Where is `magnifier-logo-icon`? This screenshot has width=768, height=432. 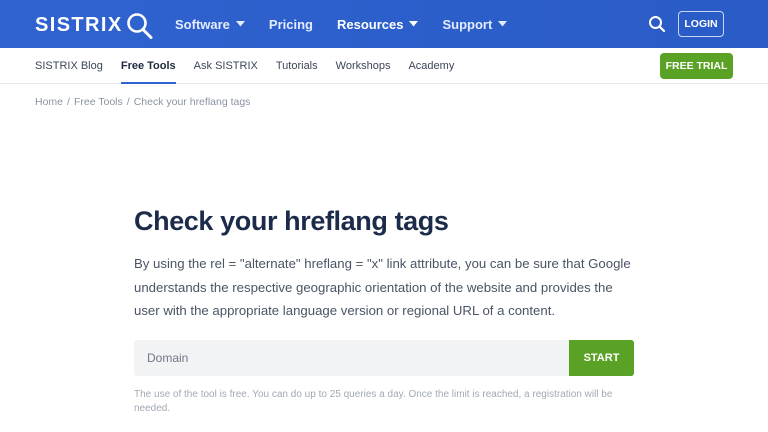
magnifier-logo-icon is located at coordinates (139, 26).